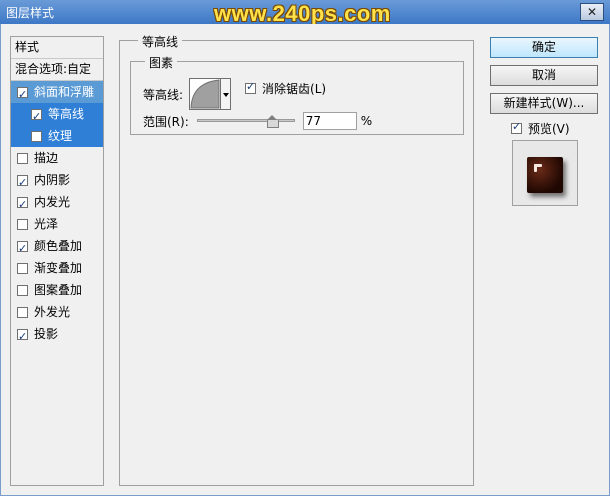 This screenshot has height=496, width=610. Describe the element at coordinates (549, 129) in the screenshot. I see `preview-label: 预览(V)` at that location.